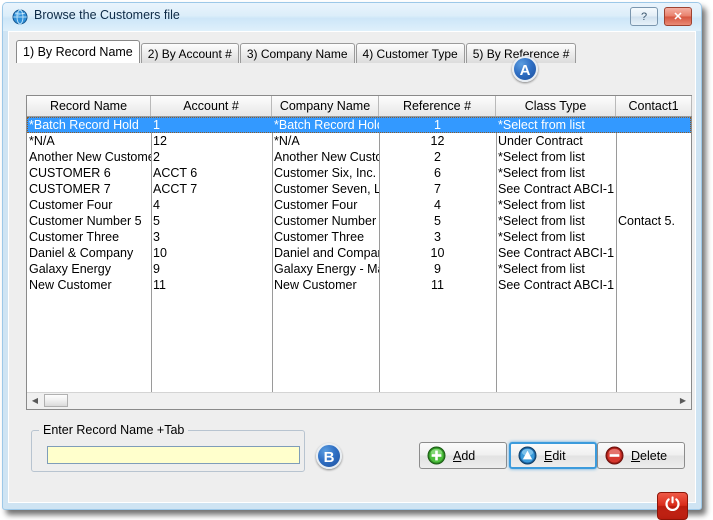 The height and width of the screenshot is (520, 713). What do you see at coordinates (683, 400) in the screenshot?
I see `scroll-right-arrow-icon: ▶` at bounding box center [683, 400].